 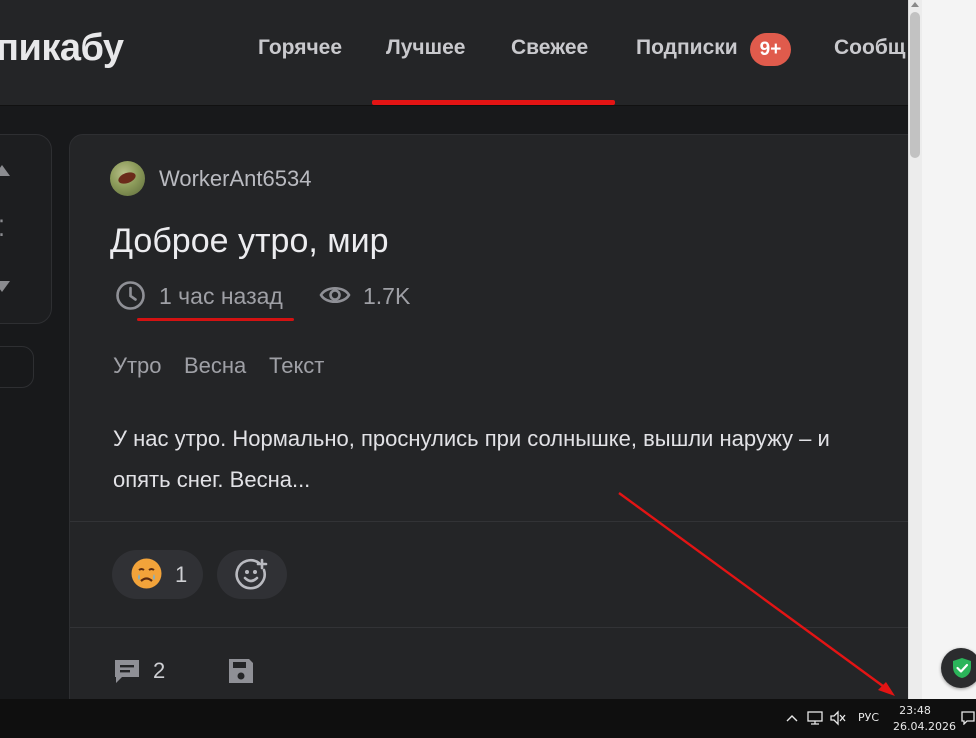 I want to click on reaction-count: 1, so click(x=181, y=574).